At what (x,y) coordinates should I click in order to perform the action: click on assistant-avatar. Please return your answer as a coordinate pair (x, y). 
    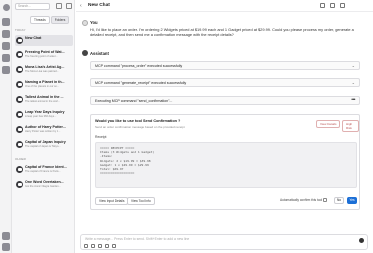
    Looking at the image, I should click on (85, 53).